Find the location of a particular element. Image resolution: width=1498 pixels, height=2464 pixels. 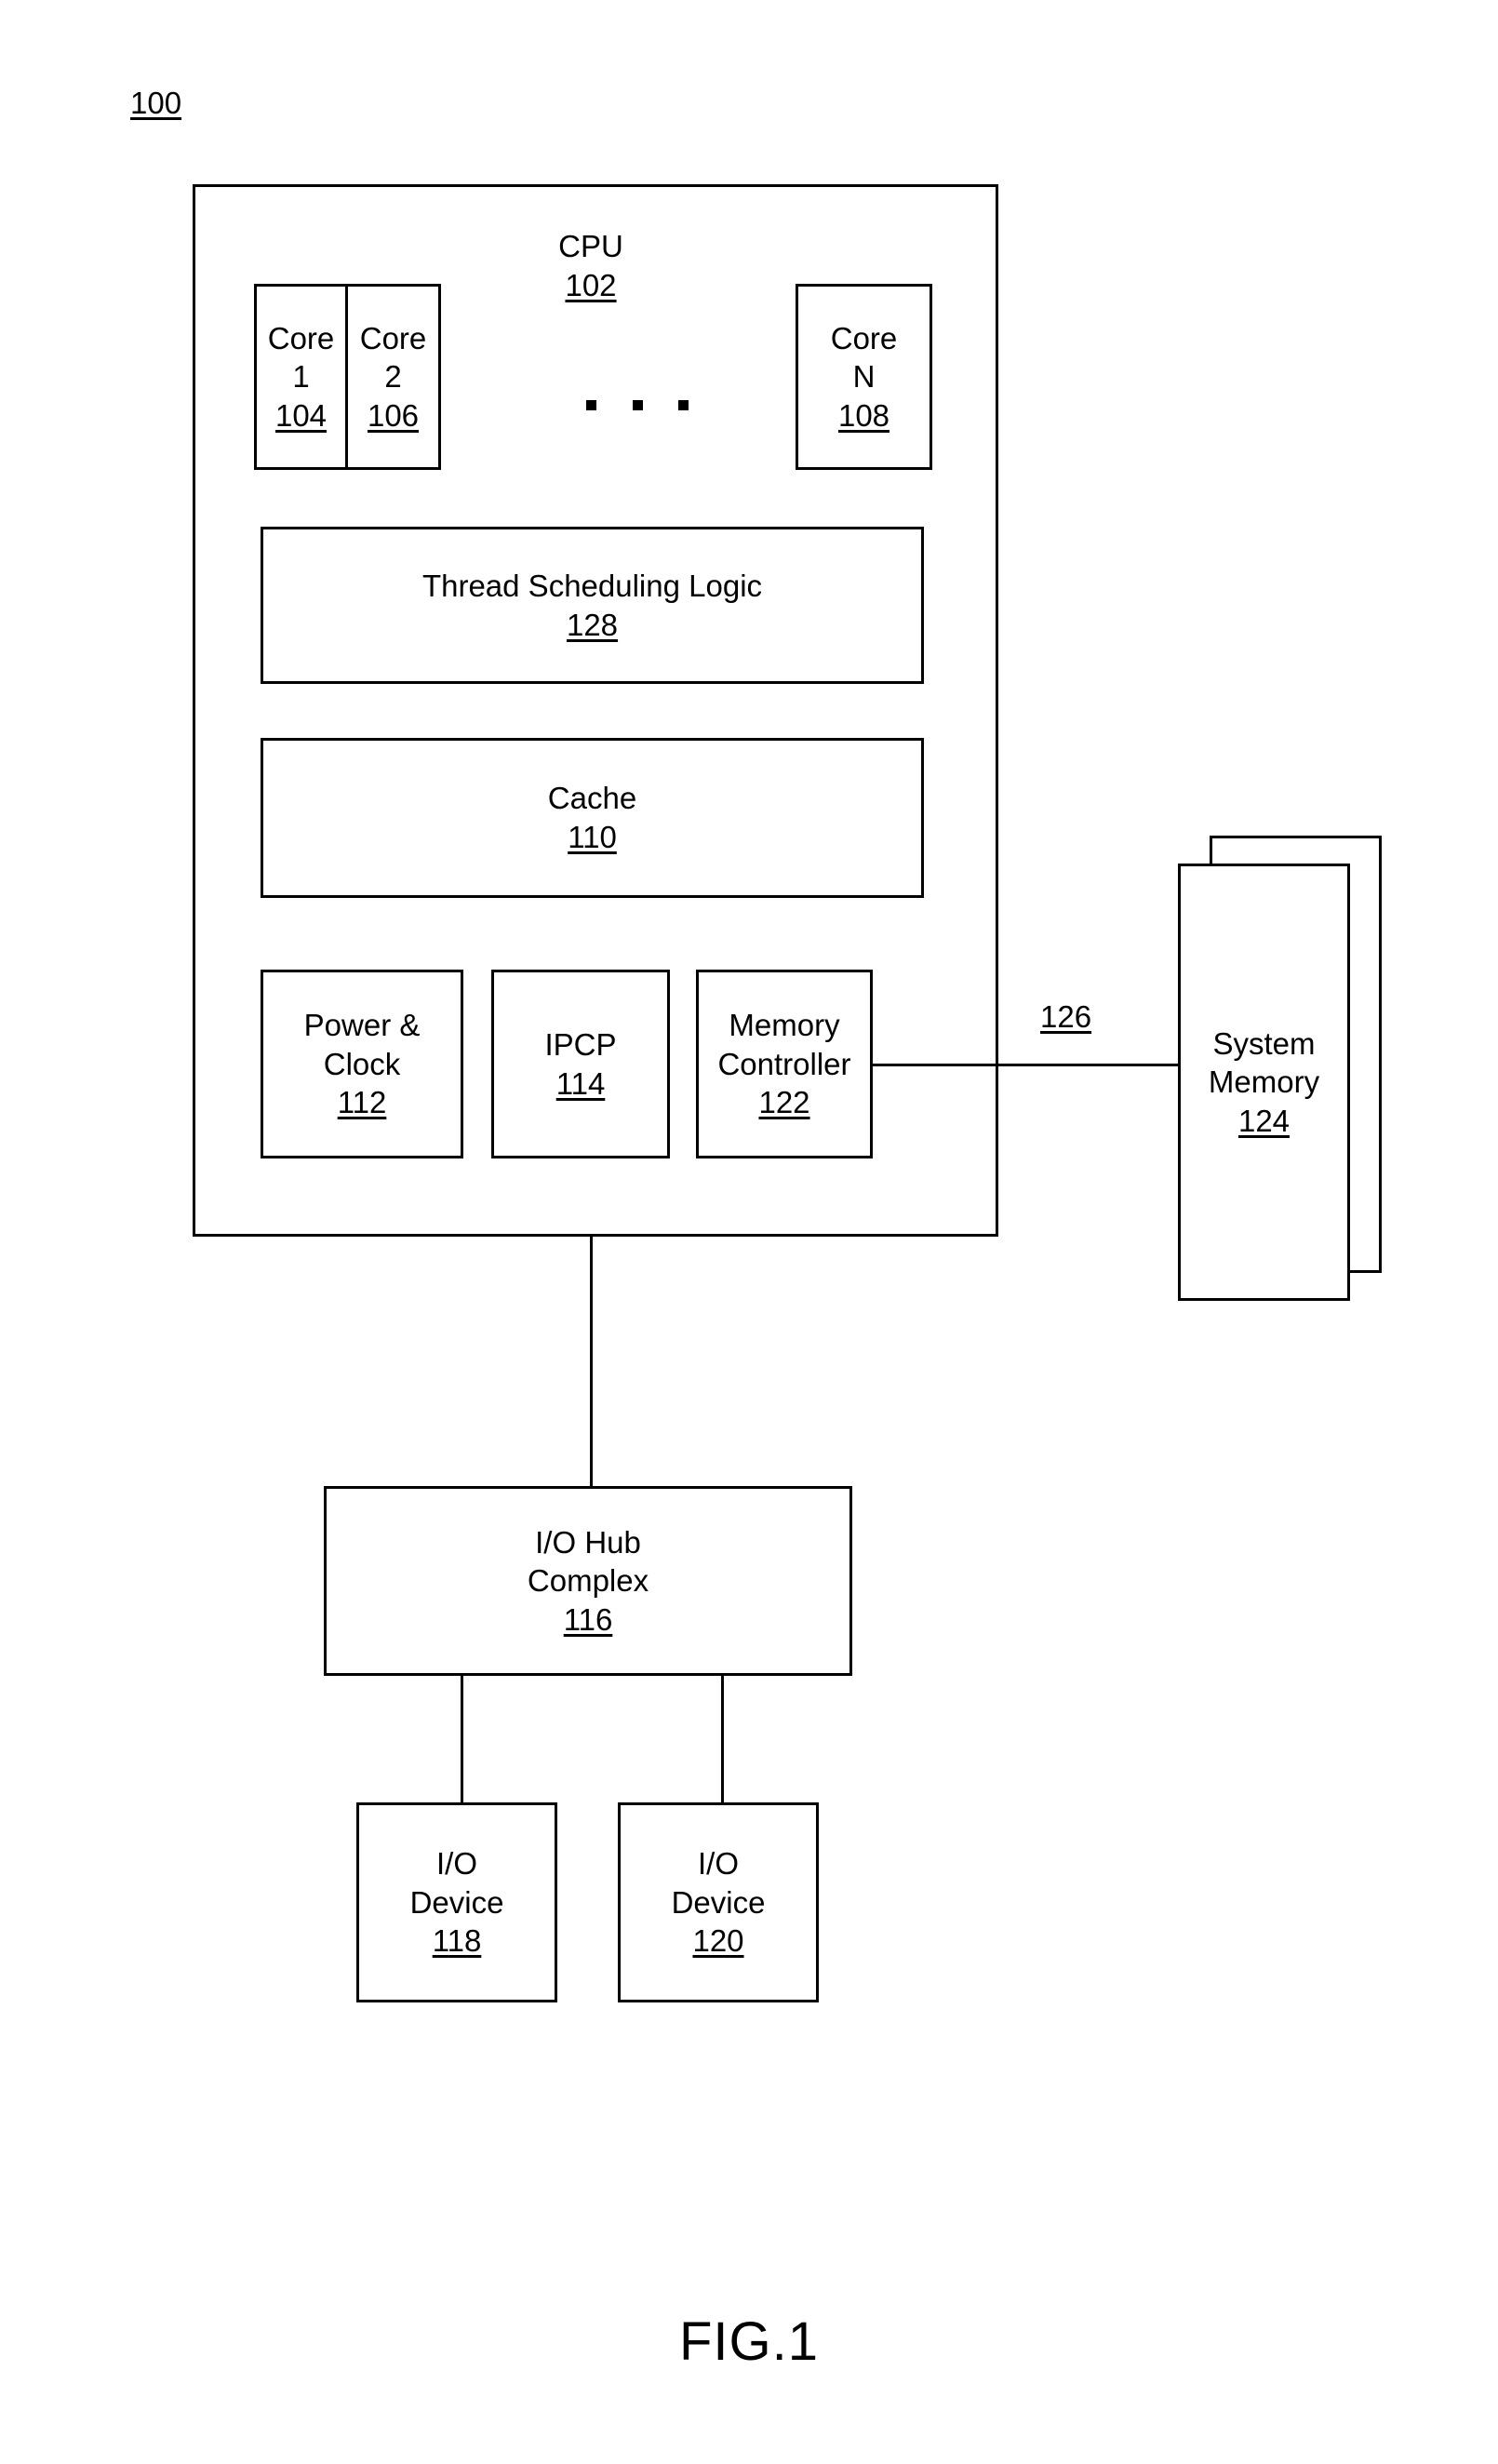

memory-controller-label-line2: Controller is located at coordinates (784, 1063).